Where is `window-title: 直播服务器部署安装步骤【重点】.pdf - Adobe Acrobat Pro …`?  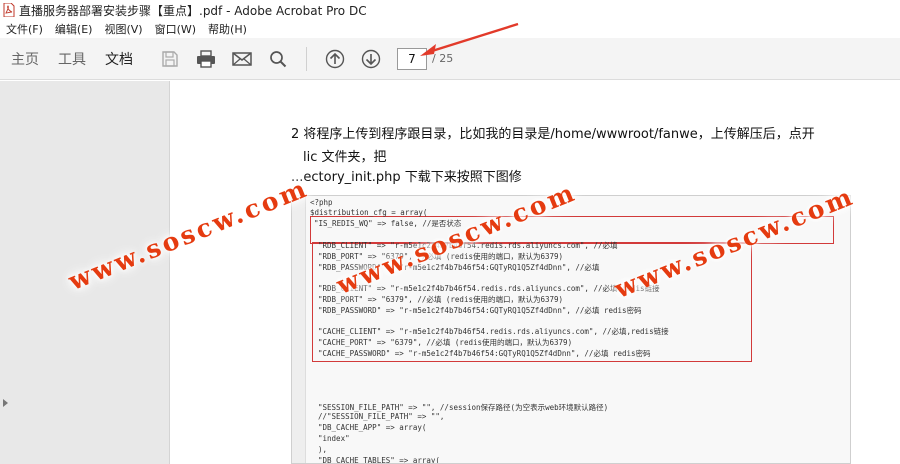
window-title: 直播服务器部署安装步骤【重点】.pdf - Adobe Acrobat Pro … is located at coordinates (193, 10).